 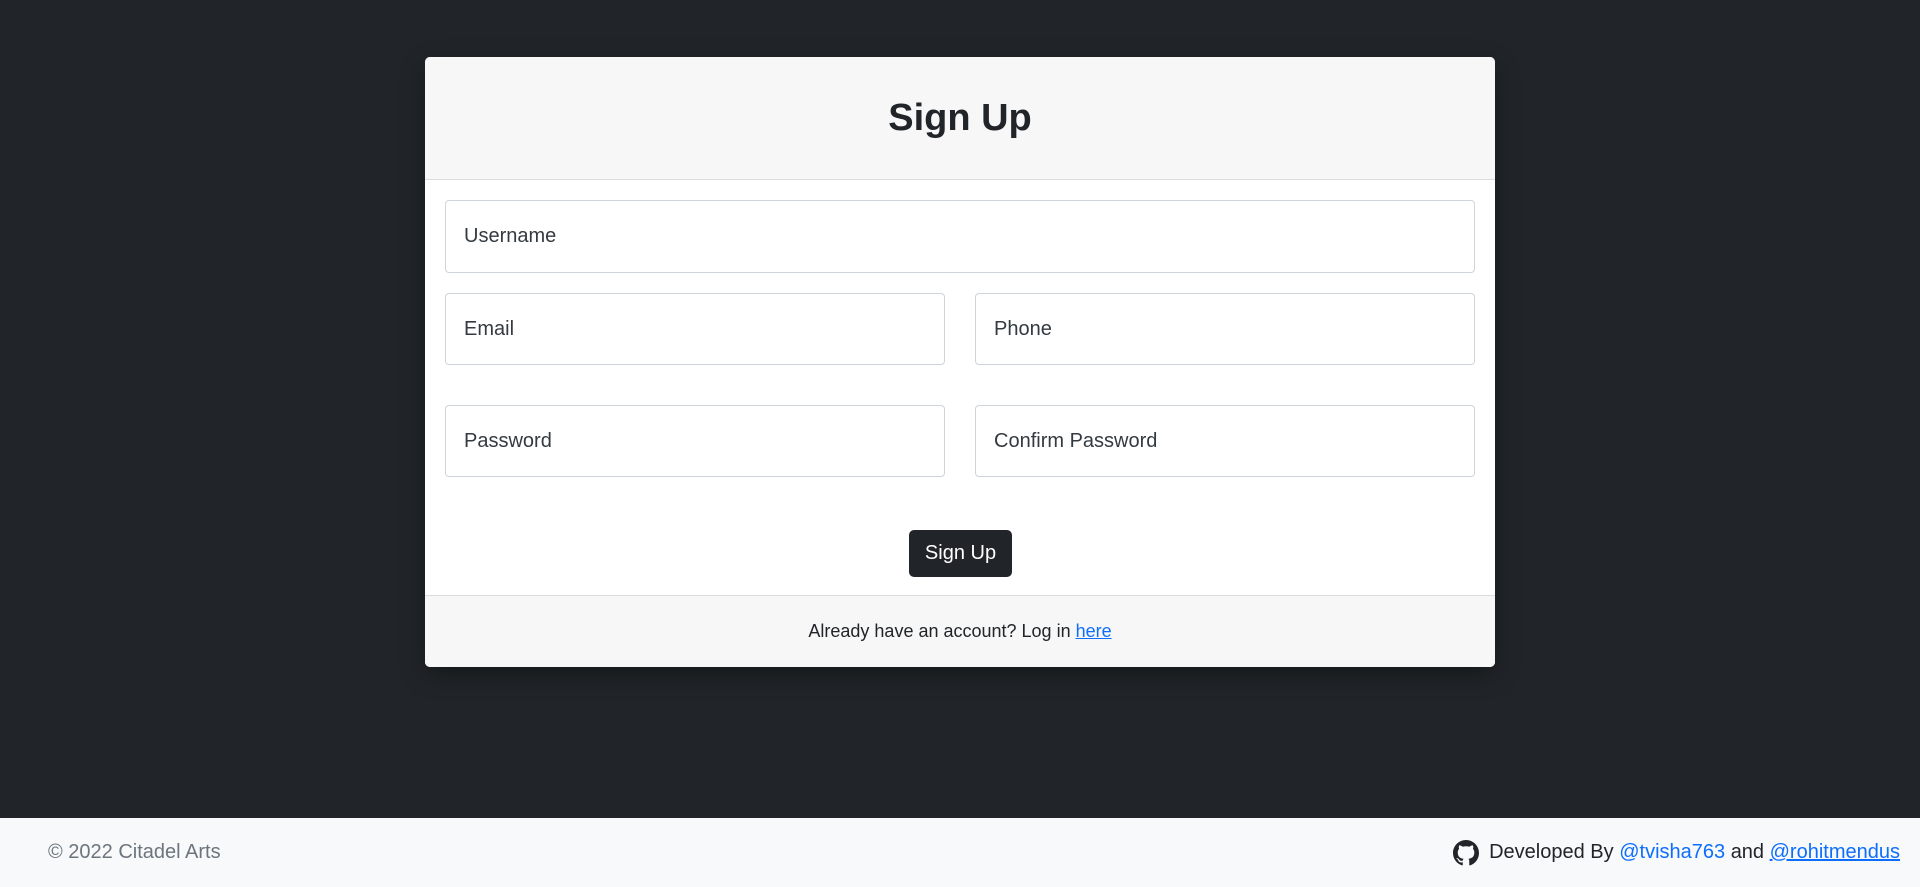 I want to click on confirm-password-field, so click(x=1225, y=441).